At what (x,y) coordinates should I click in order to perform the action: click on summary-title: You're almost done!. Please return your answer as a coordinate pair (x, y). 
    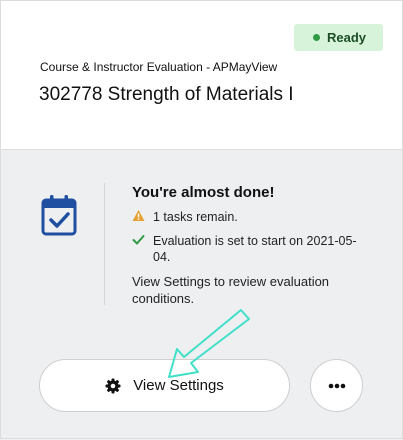
    Looking at the image, I should click on (203, 192).